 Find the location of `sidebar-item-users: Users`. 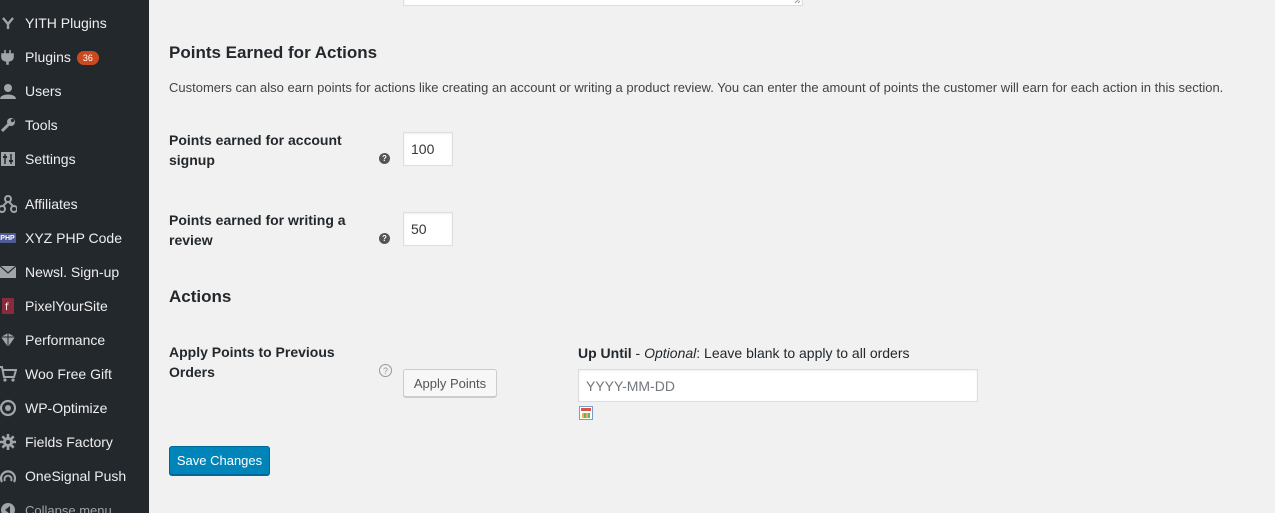

sidebar-item-users: Users is located at coordinates (74, 91).